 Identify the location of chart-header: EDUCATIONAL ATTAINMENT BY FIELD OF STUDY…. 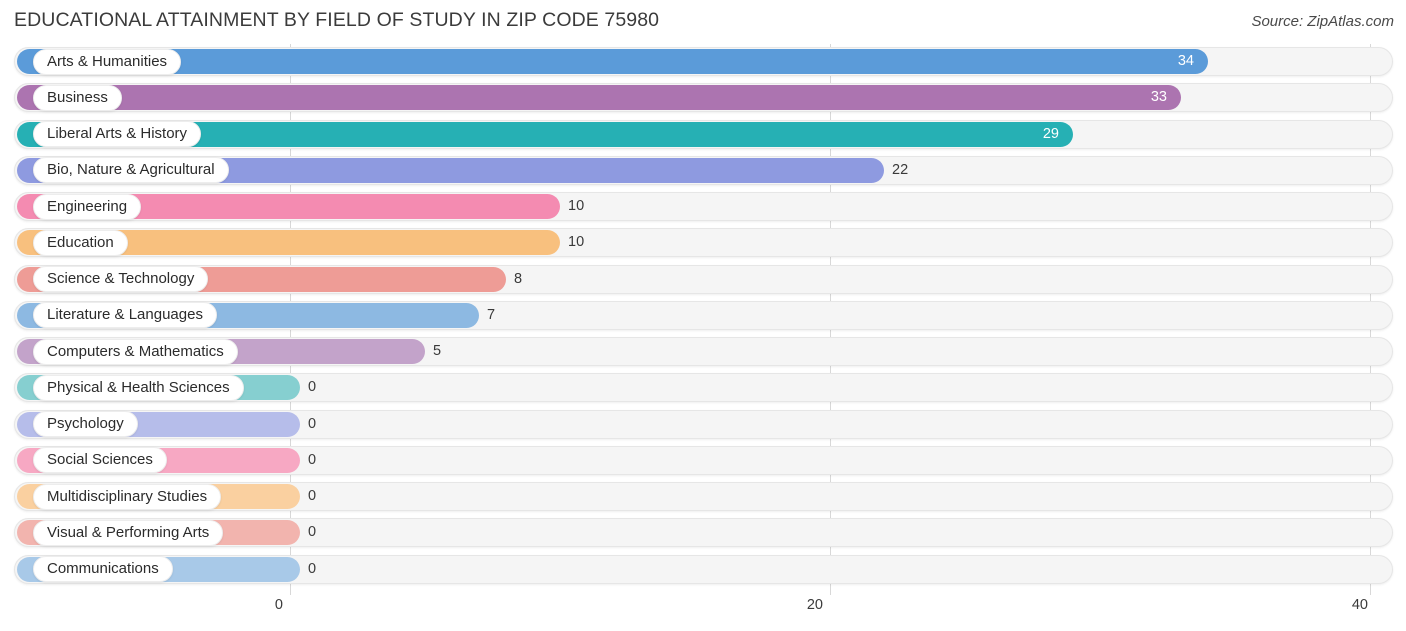
(703, 22).